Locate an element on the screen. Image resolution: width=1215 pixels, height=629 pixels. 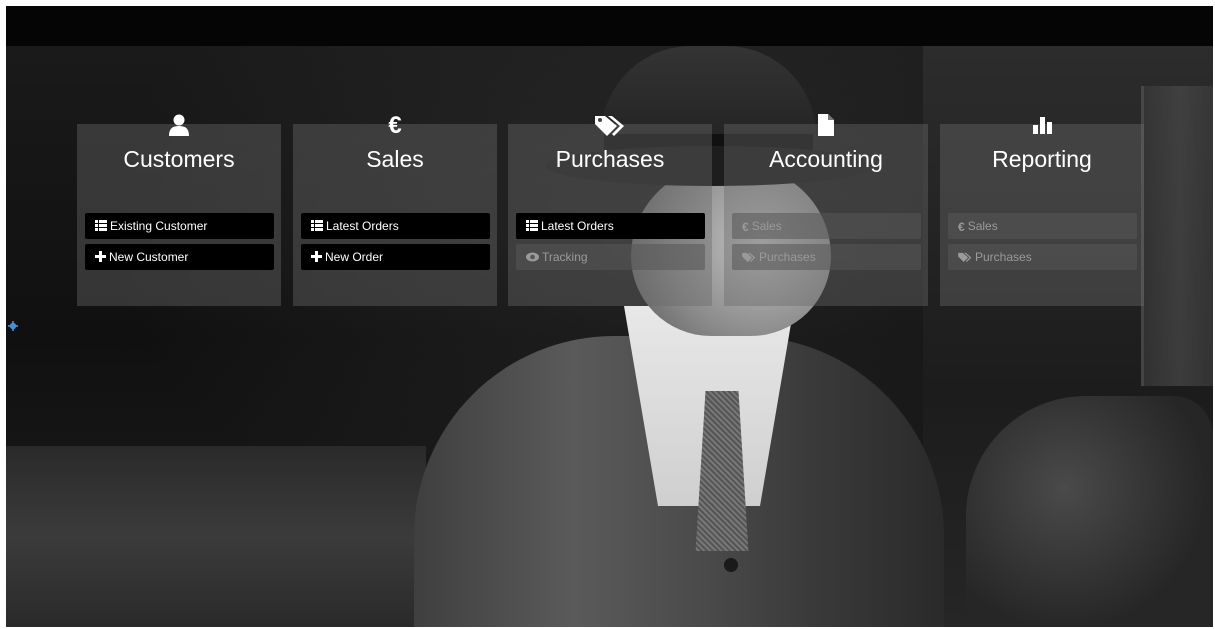
existing-customer-button: Existing Customer is located at coordinates (179, 226).